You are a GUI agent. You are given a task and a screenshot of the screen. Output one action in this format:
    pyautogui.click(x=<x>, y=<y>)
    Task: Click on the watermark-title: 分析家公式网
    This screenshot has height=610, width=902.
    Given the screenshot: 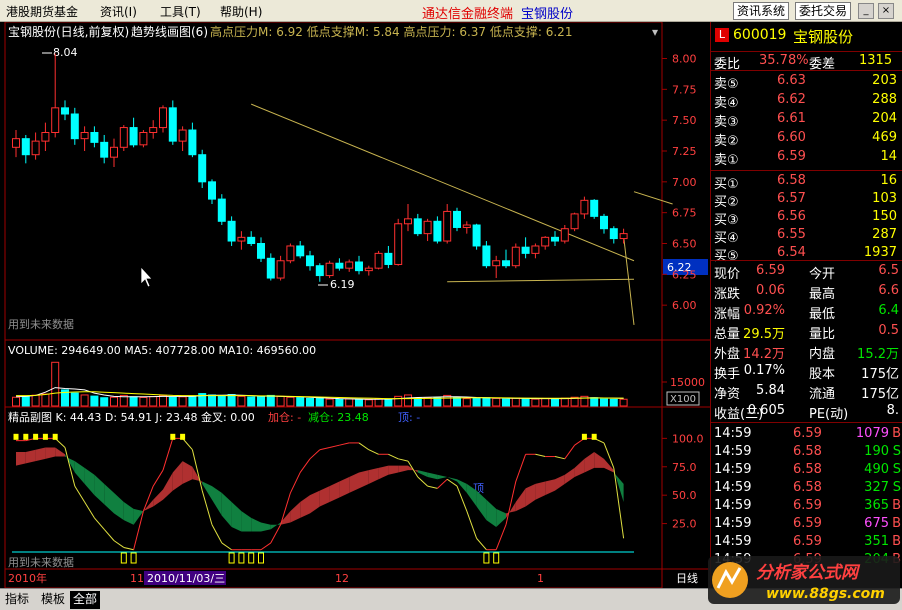 What is the action you would take?
    pyautogui.click(x=808, y=573)
    